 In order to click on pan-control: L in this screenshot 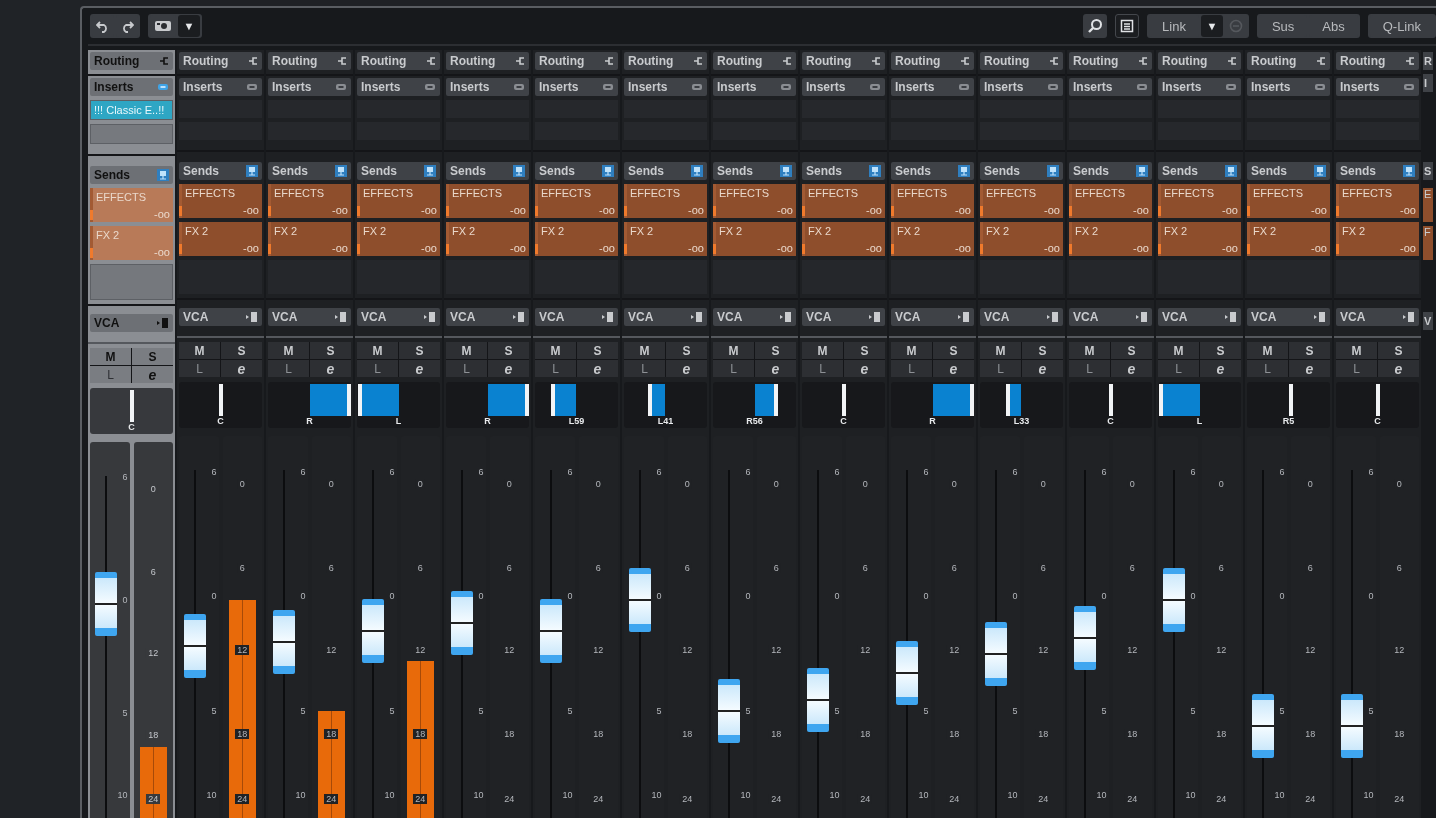, I will do `click(398, 405)`.